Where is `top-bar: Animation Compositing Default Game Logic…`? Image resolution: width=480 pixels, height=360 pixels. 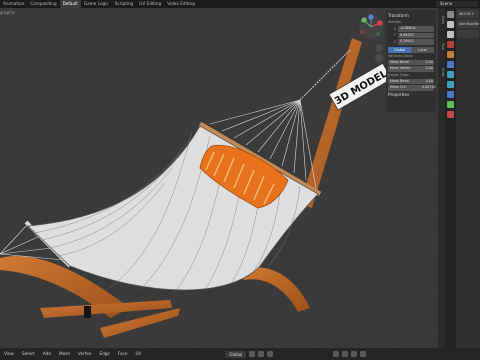 top-bar: Animation Compositing Default Game Logic… is located at coordinates (240, 4).